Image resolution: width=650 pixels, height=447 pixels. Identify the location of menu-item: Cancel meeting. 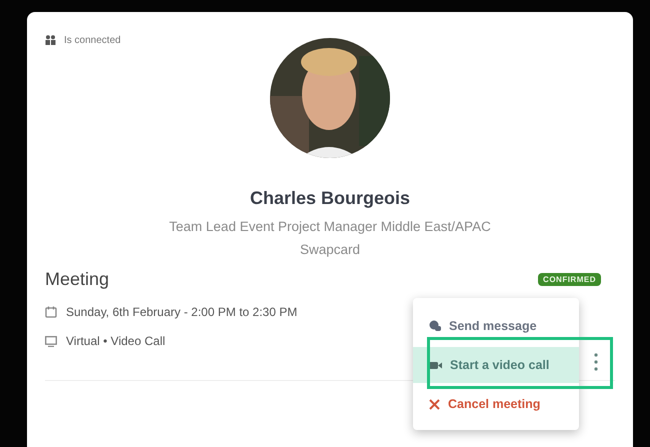
(496, 404).